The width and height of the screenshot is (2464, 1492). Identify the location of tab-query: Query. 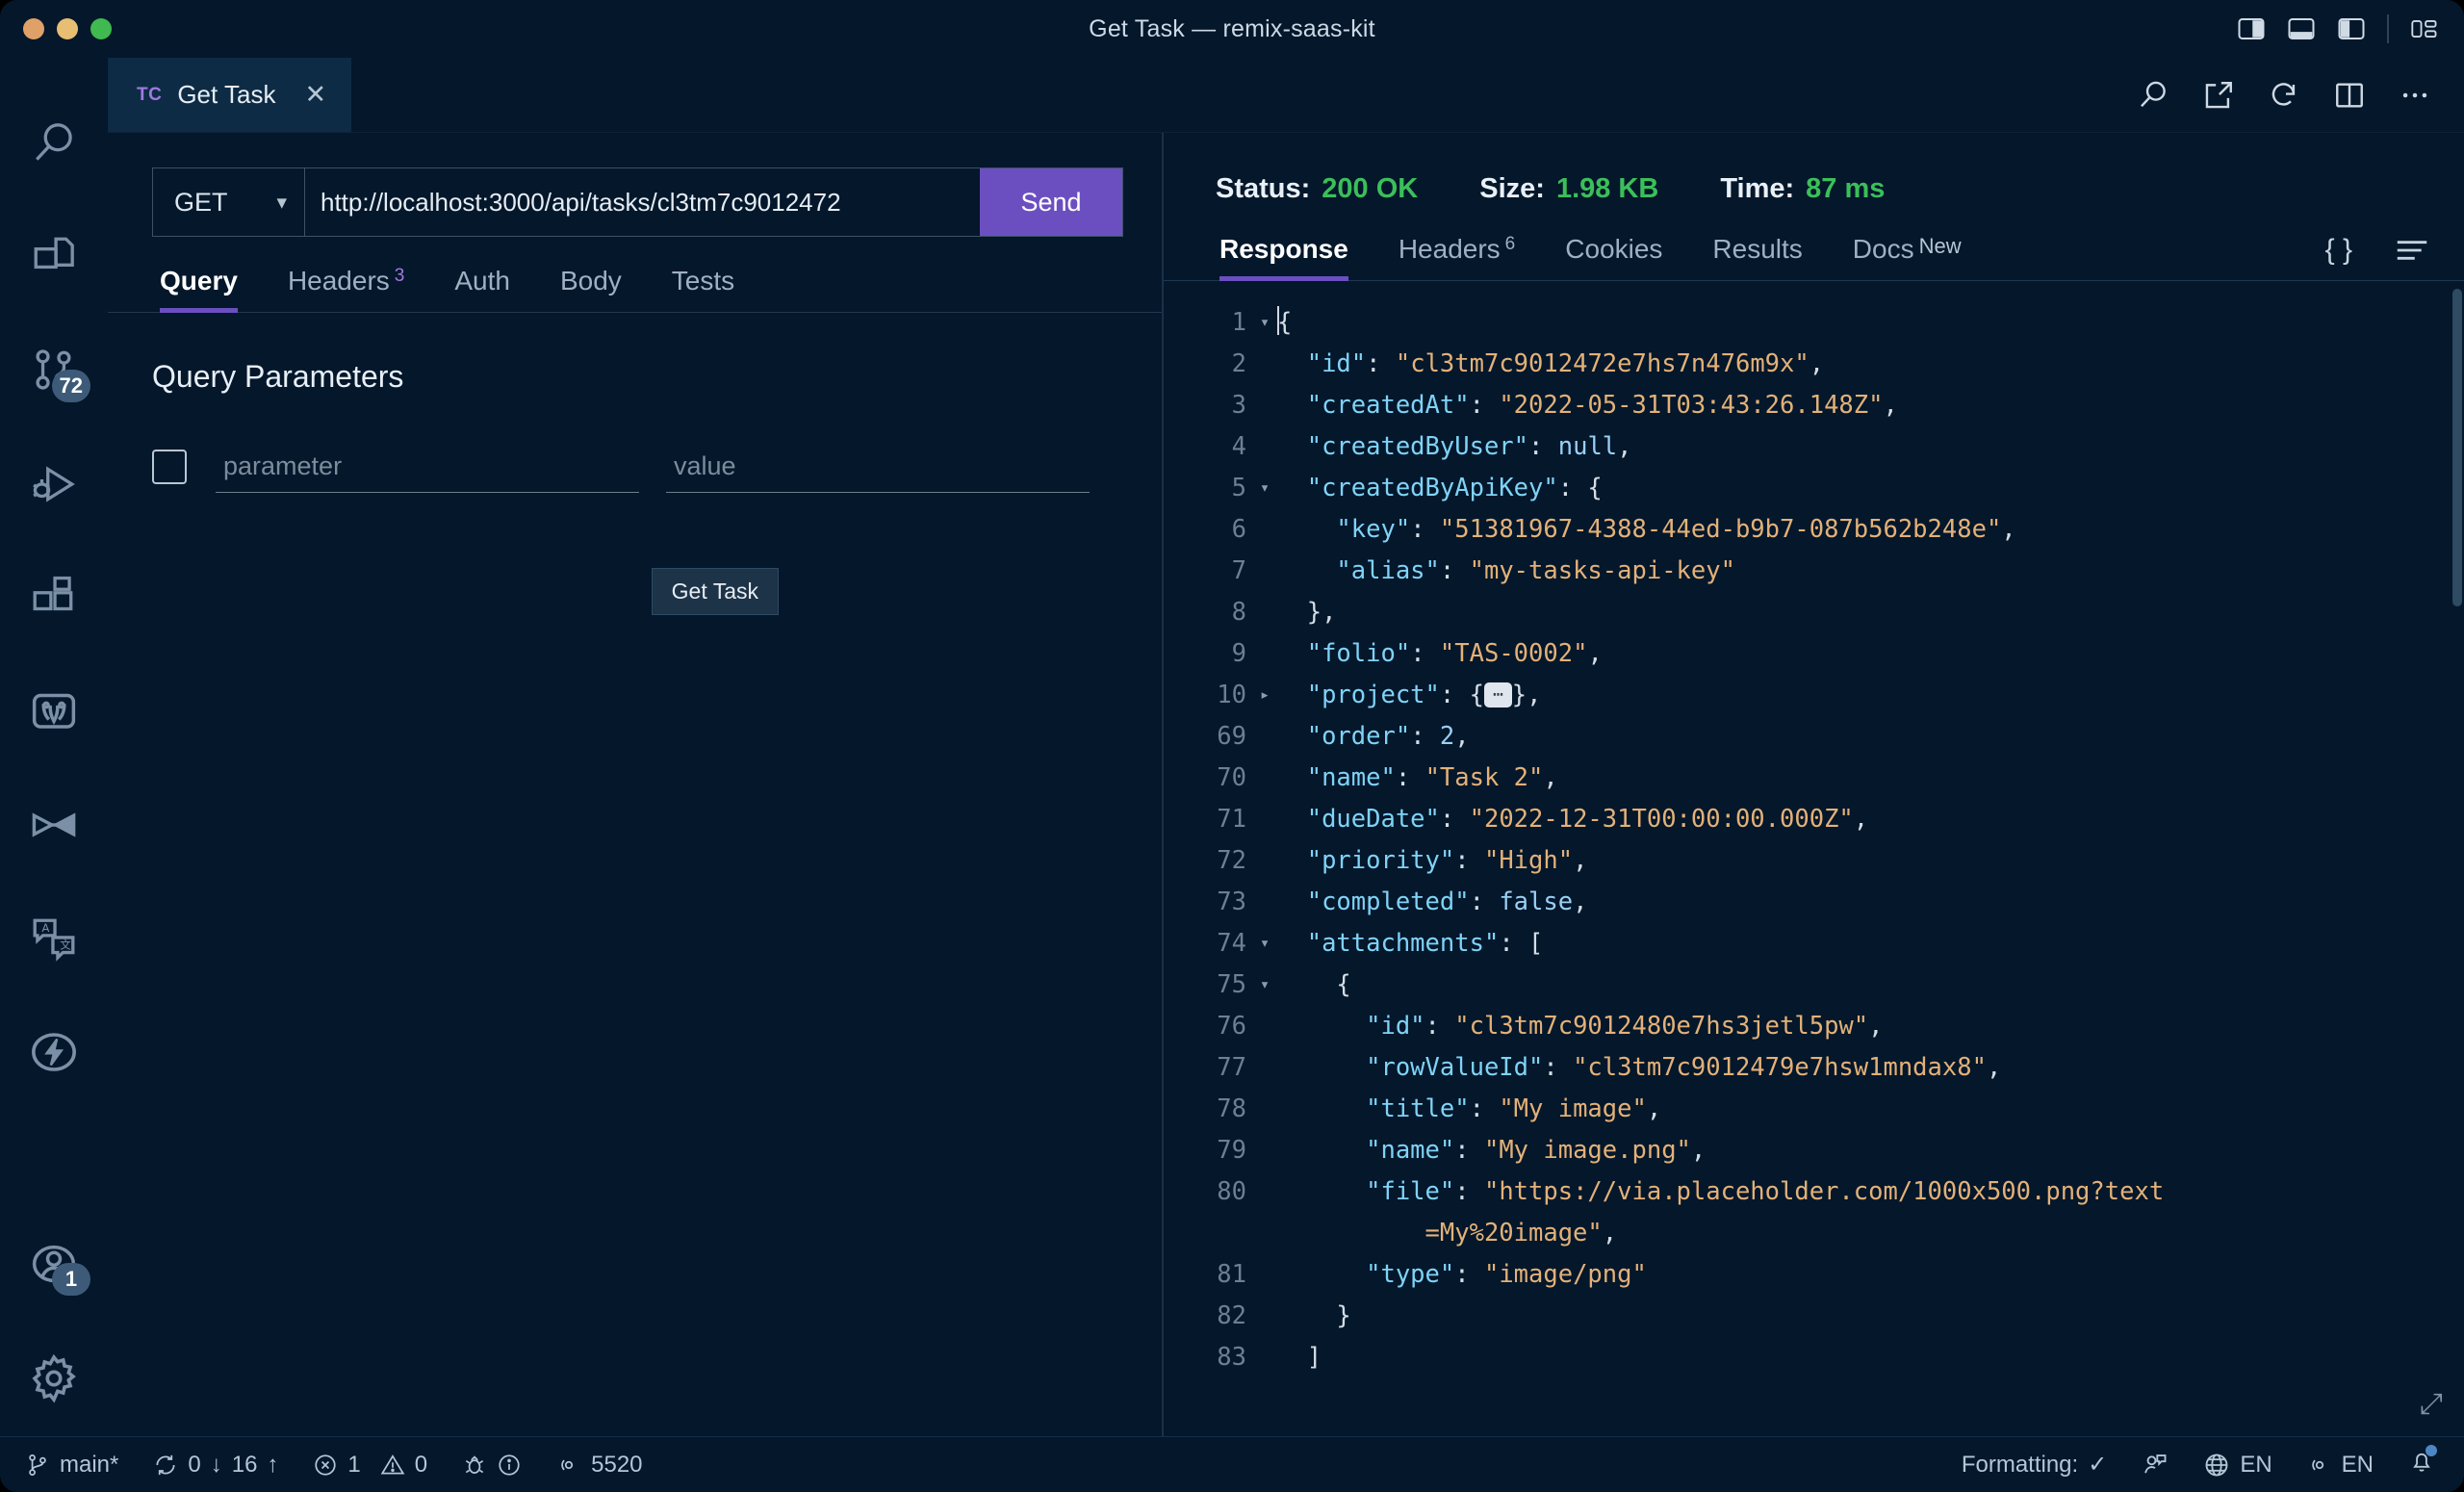
(207, 289).